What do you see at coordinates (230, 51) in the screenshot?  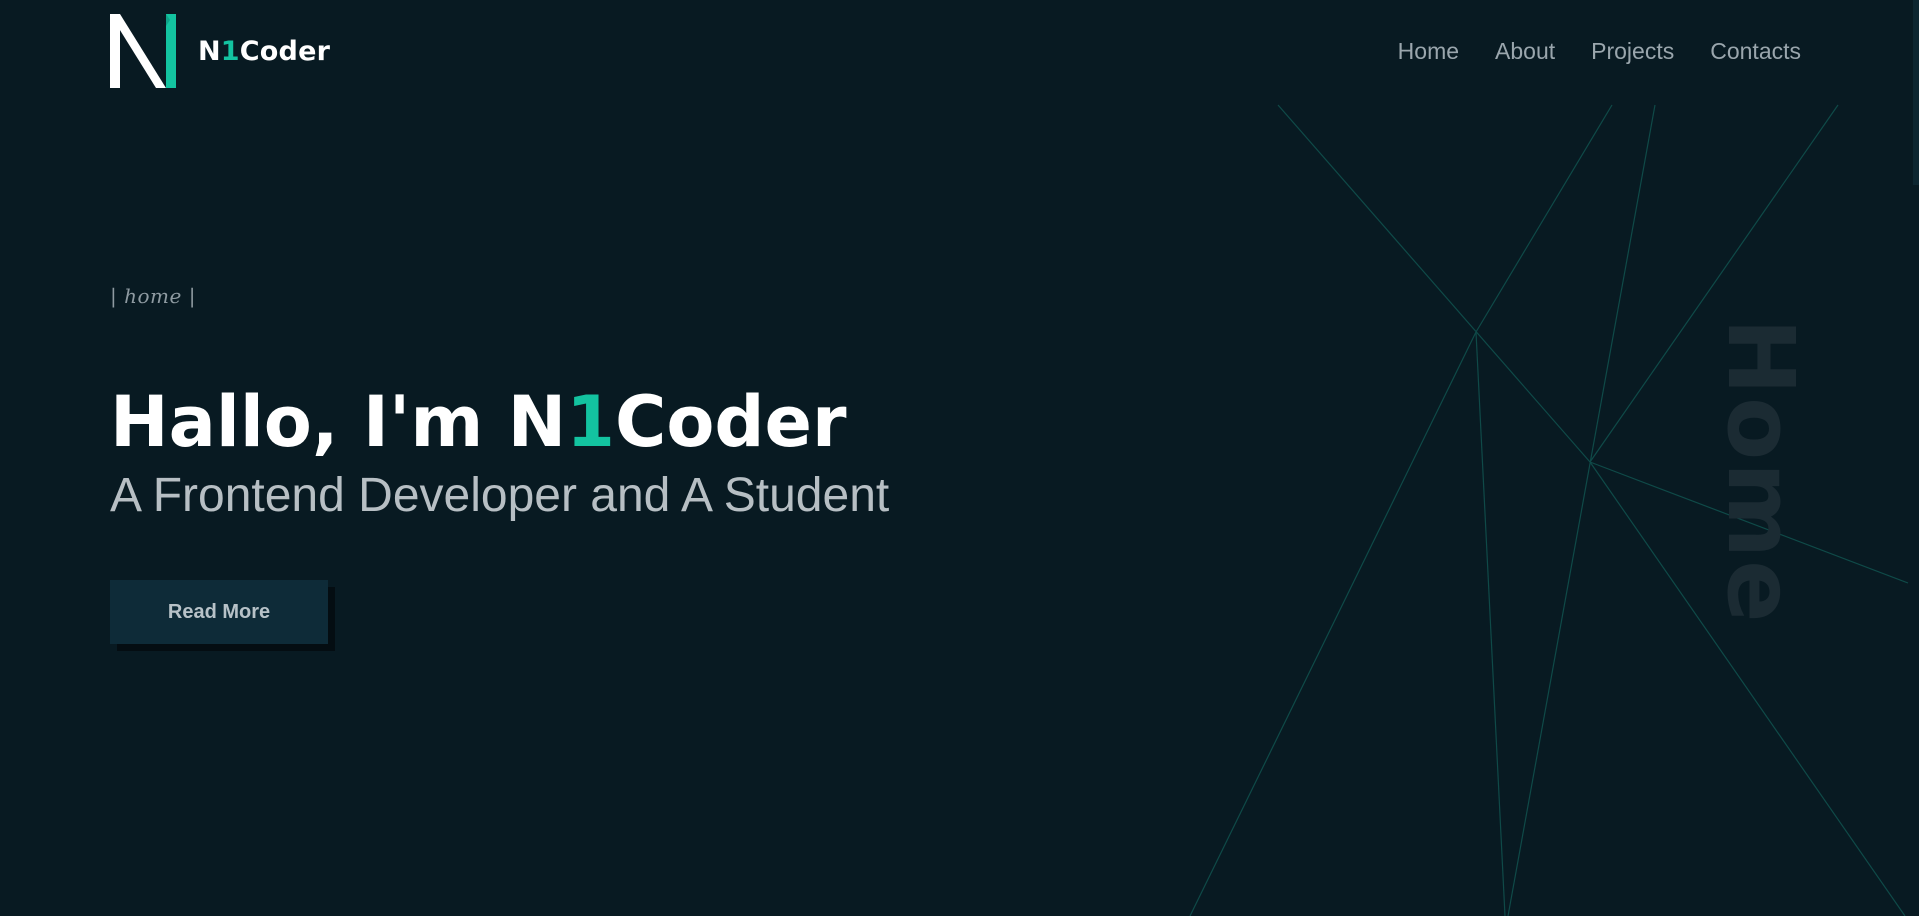 I see `logo-accent: 1` at bounding box center [230, 51].